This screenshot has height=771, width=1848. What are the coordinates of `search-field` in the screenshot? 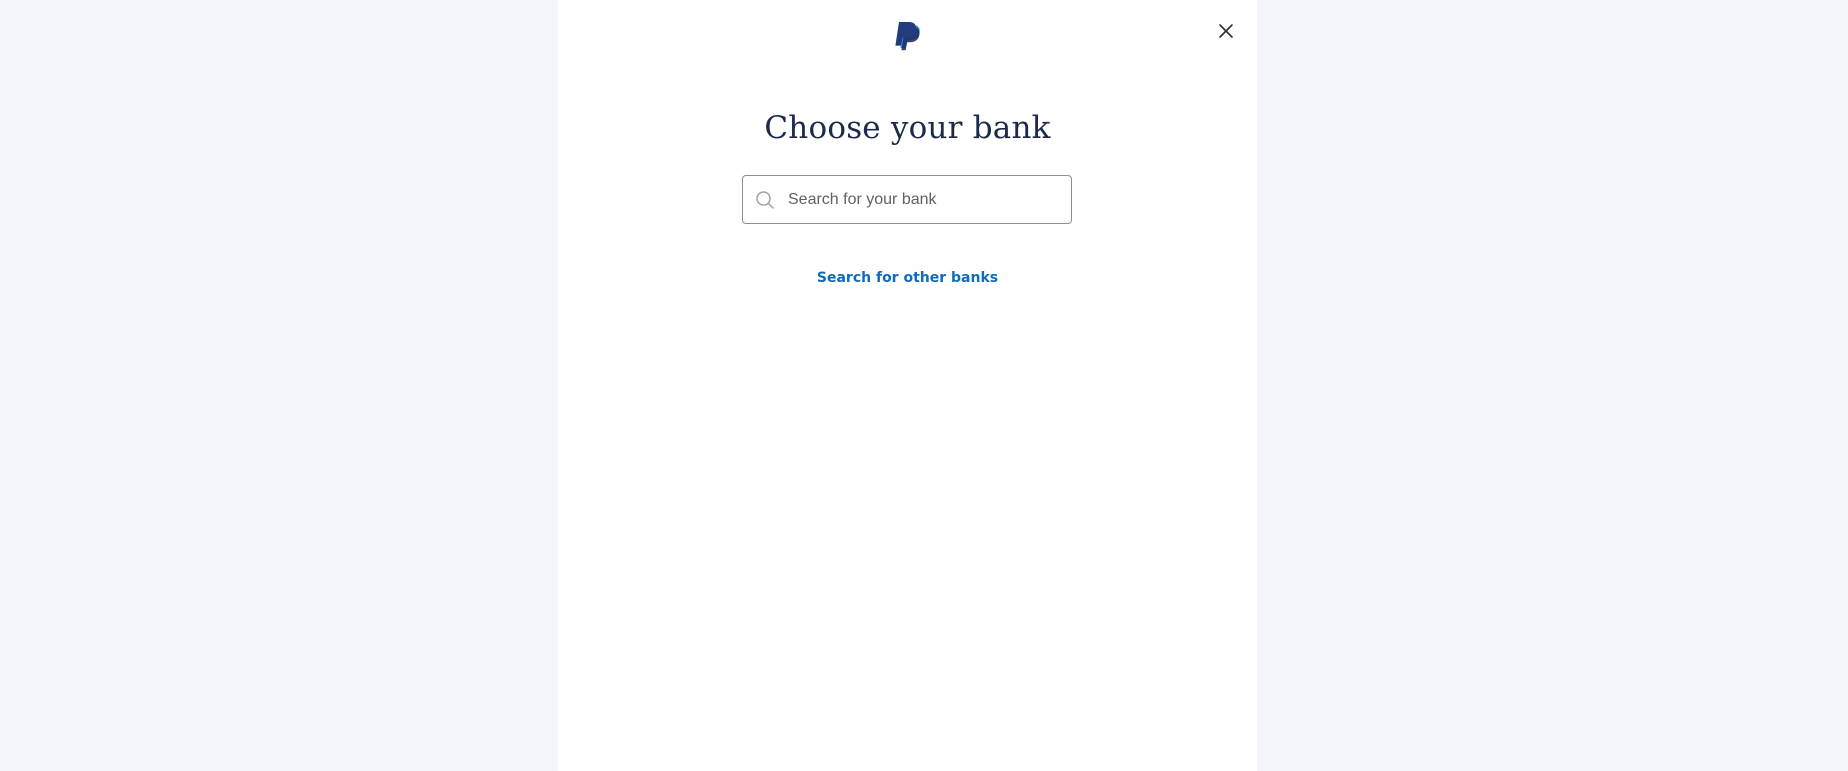 It's located at (907, 199).